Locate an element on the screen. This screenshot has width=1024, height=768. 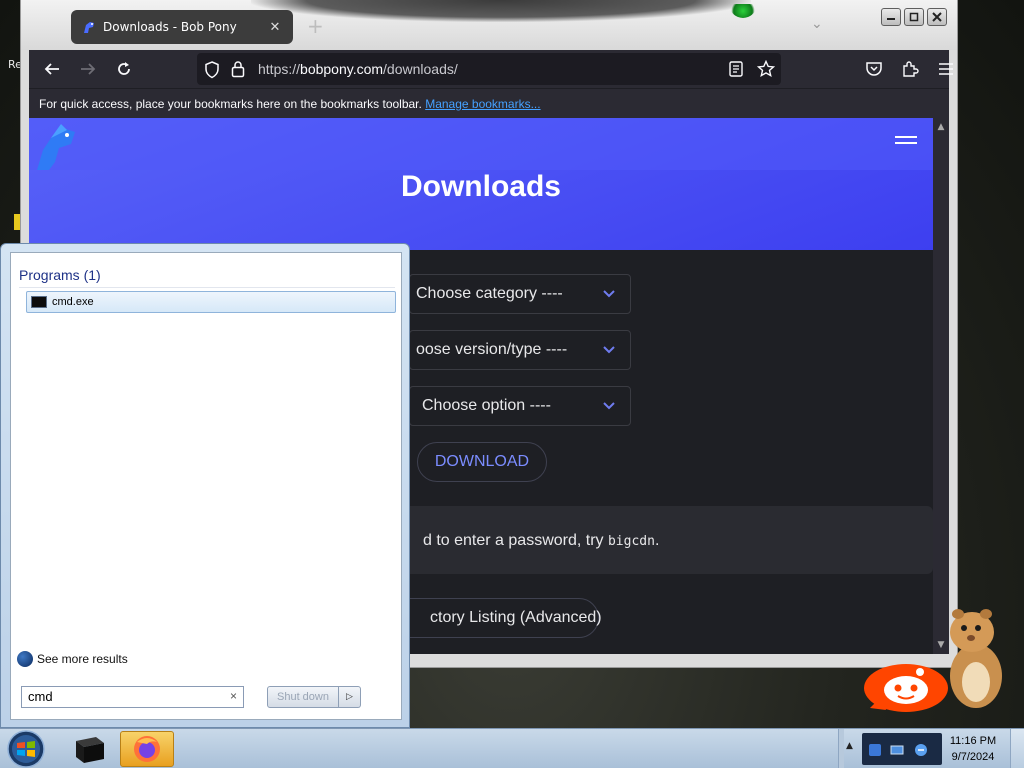
title-bar: Downloads - Bob Pony ✕ + ⌄ is located at coordinates (489, 25).